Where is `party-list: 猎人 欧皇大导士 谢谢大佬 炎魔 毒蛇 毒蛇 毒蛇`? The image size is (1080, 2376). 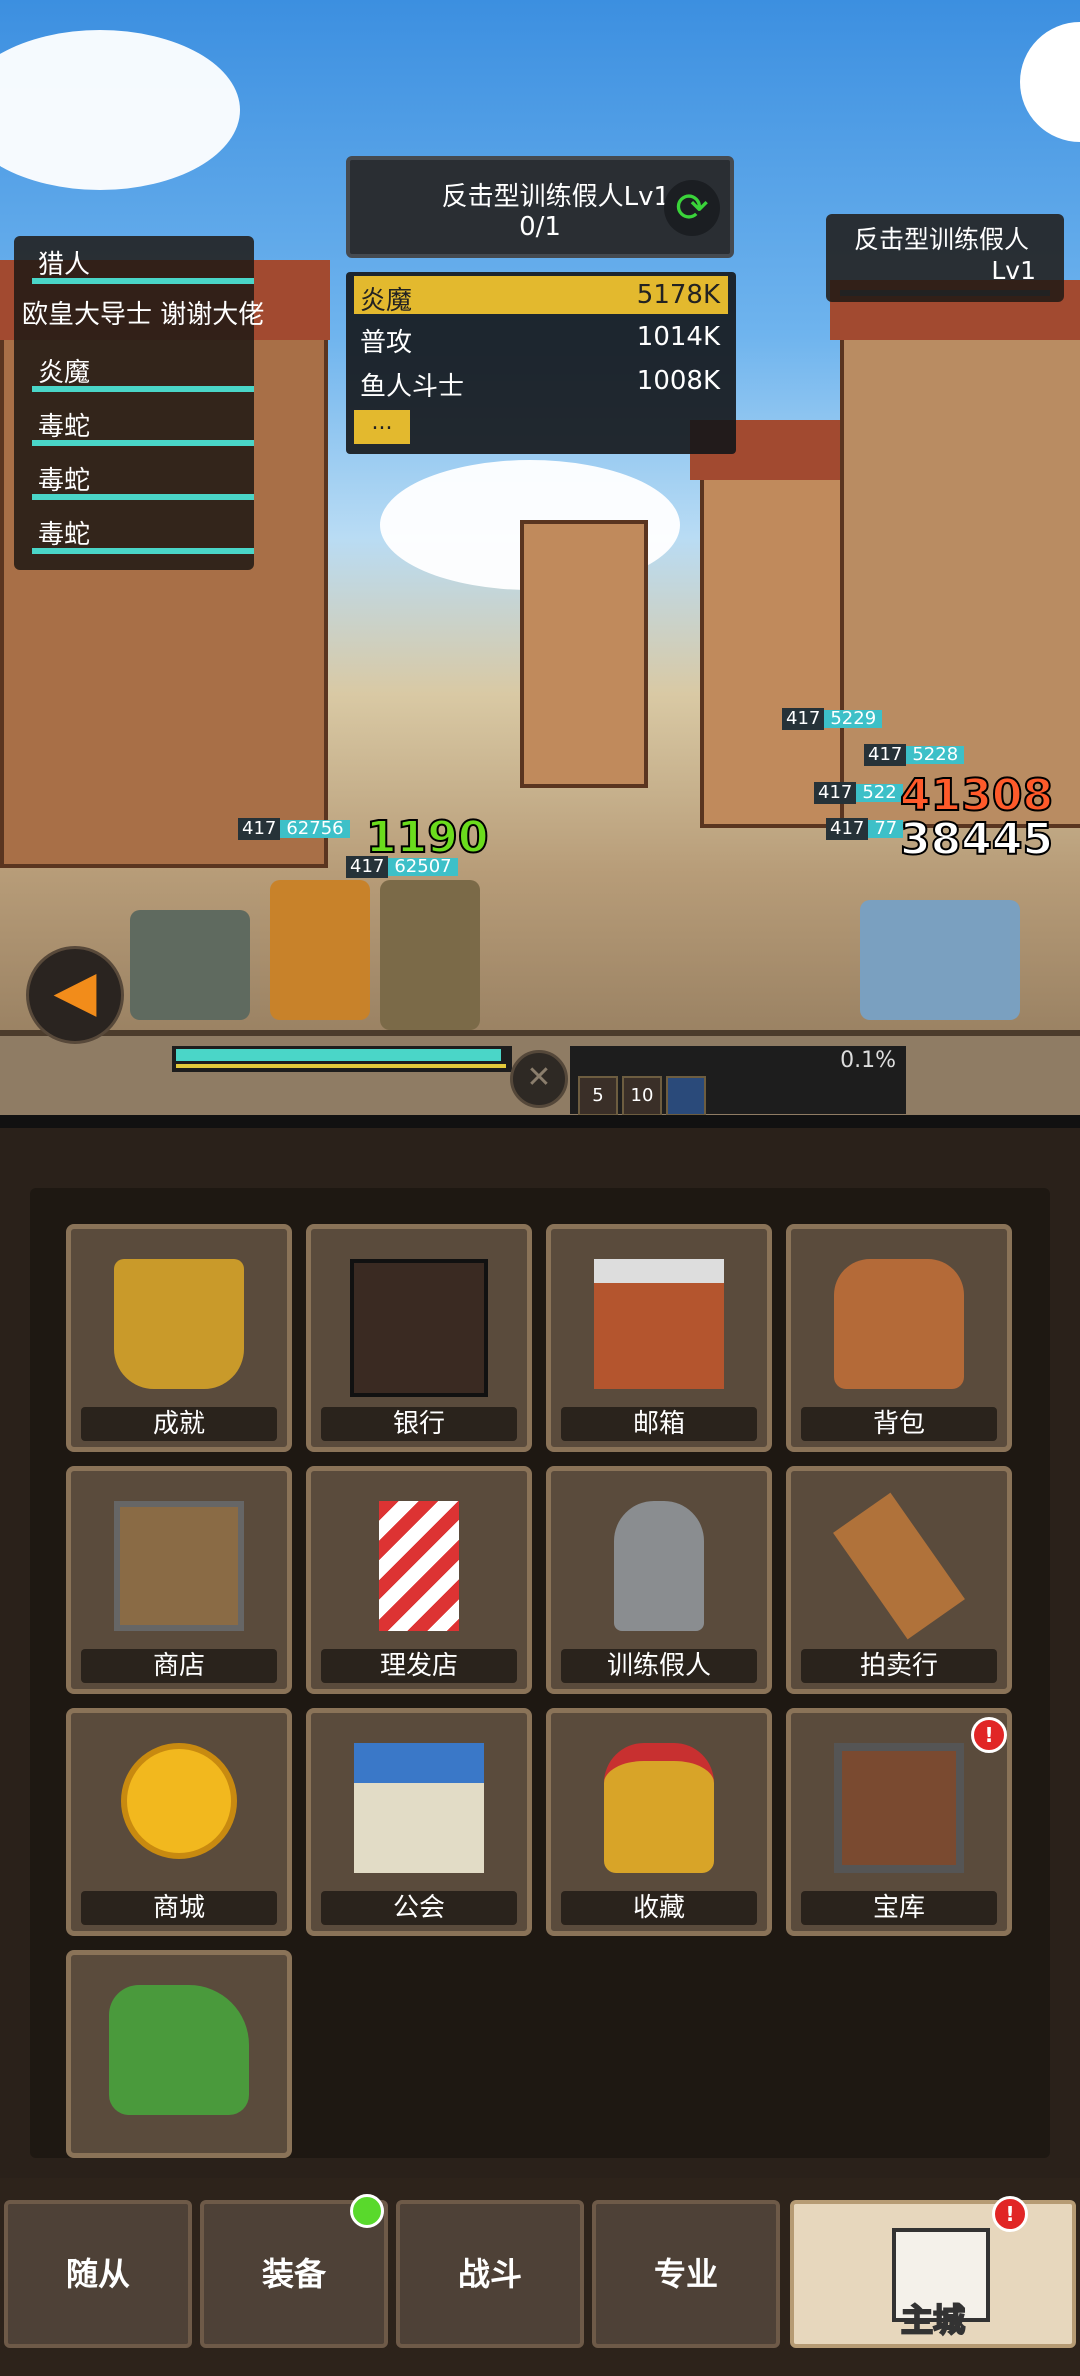
party-list: 猎人 欧皇大导士 谢谢大佬 炎魔 毒蛇 毒蛇 毒蛇 is located at coordinates (139, 403).